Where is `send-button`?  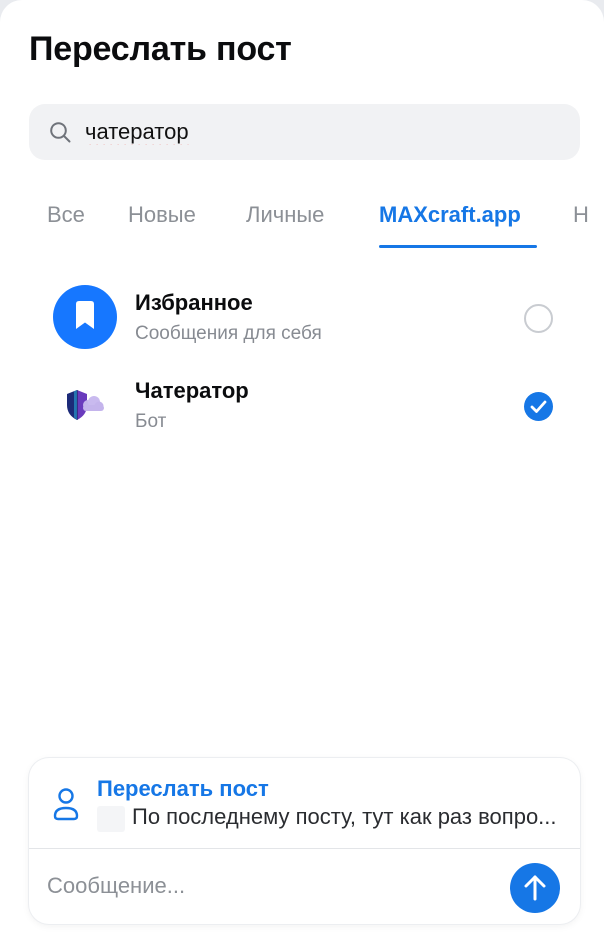
send-button is located at coordinates (535, 888).